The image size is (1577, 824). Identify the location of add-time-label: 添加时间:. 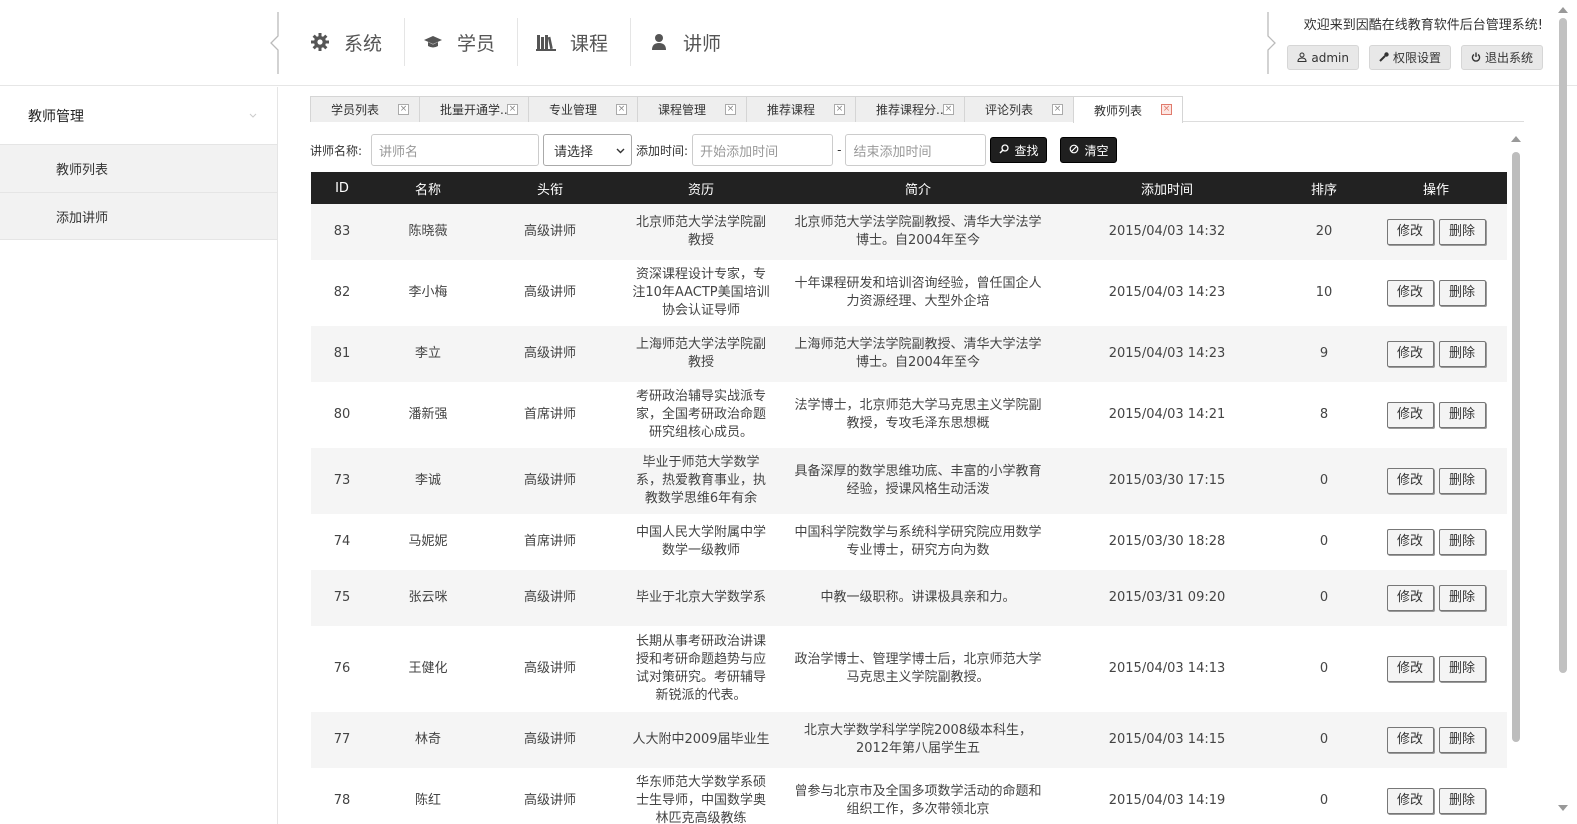
(662, 150).